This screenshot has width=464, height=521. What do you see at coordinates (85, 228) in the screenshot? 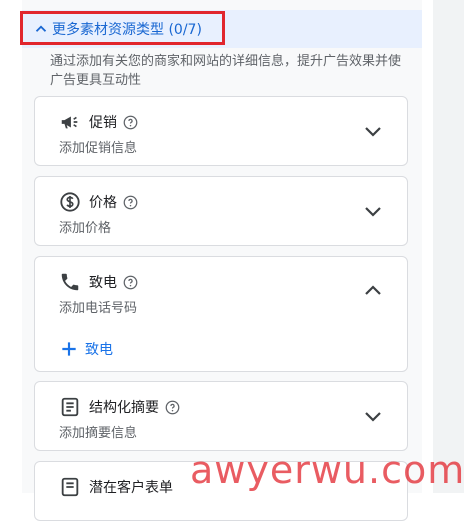
I see `card-subtitle: 添加价格` at bounding box center [85, 228].